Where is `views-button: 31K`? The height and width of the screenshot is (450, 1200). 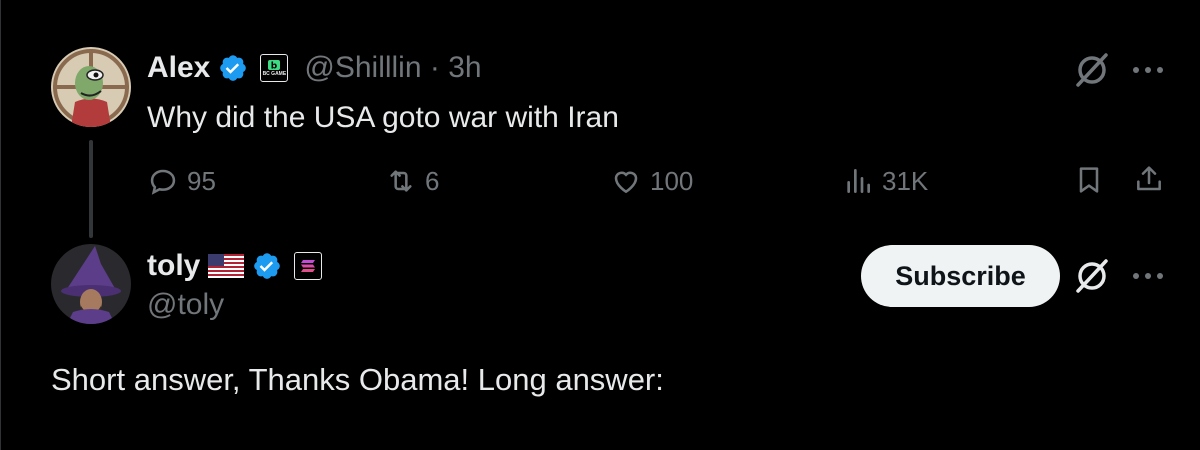
views-button: 31K is located at coordinates (885, 181).